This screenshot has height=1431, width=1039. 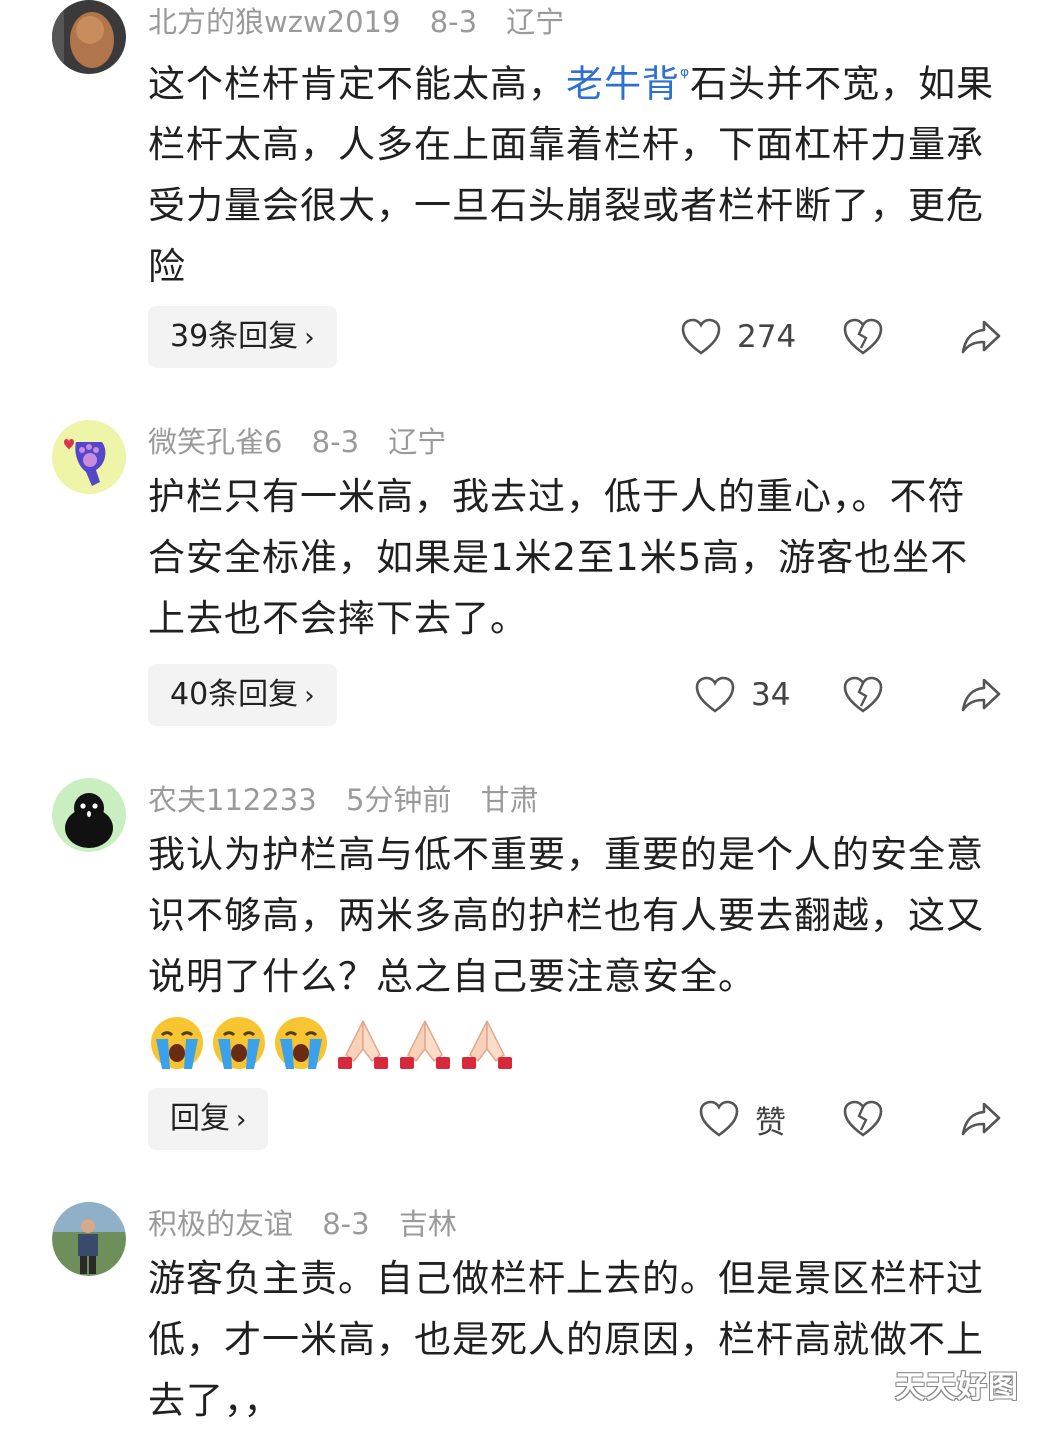 I want to click on username: 农夫112233, so click(x=232, y=800).